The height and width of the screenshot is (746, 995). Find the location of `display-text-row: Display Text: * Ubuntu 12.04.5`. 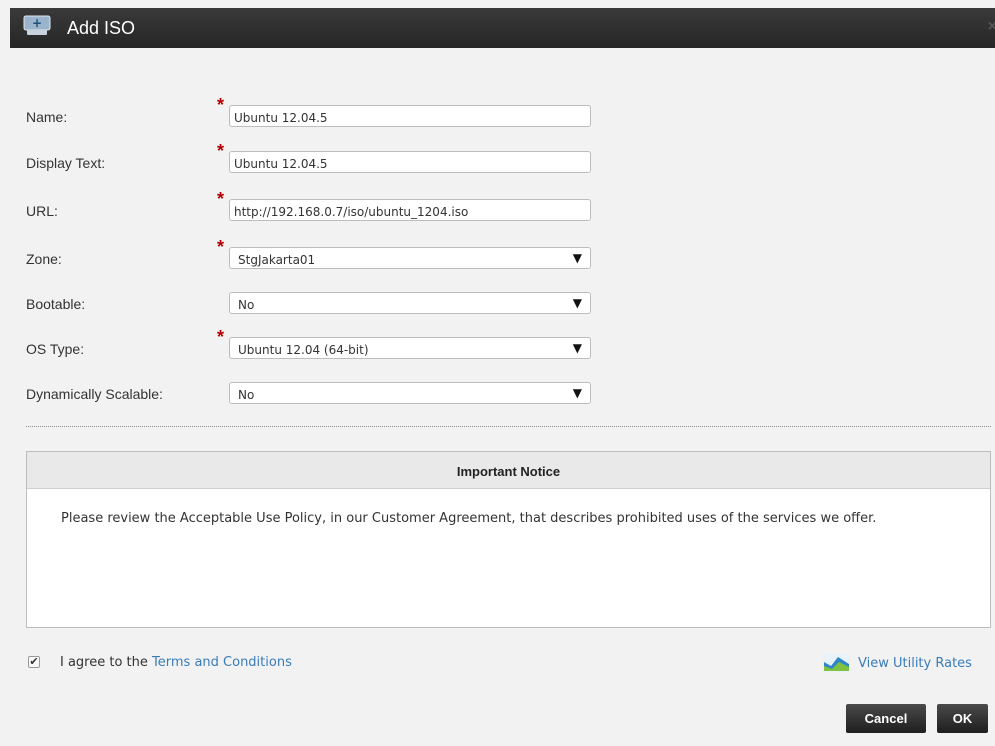

display-text-row: Display Text: * Ubuntu 12.04.5 is located at coordinates (497, 160).